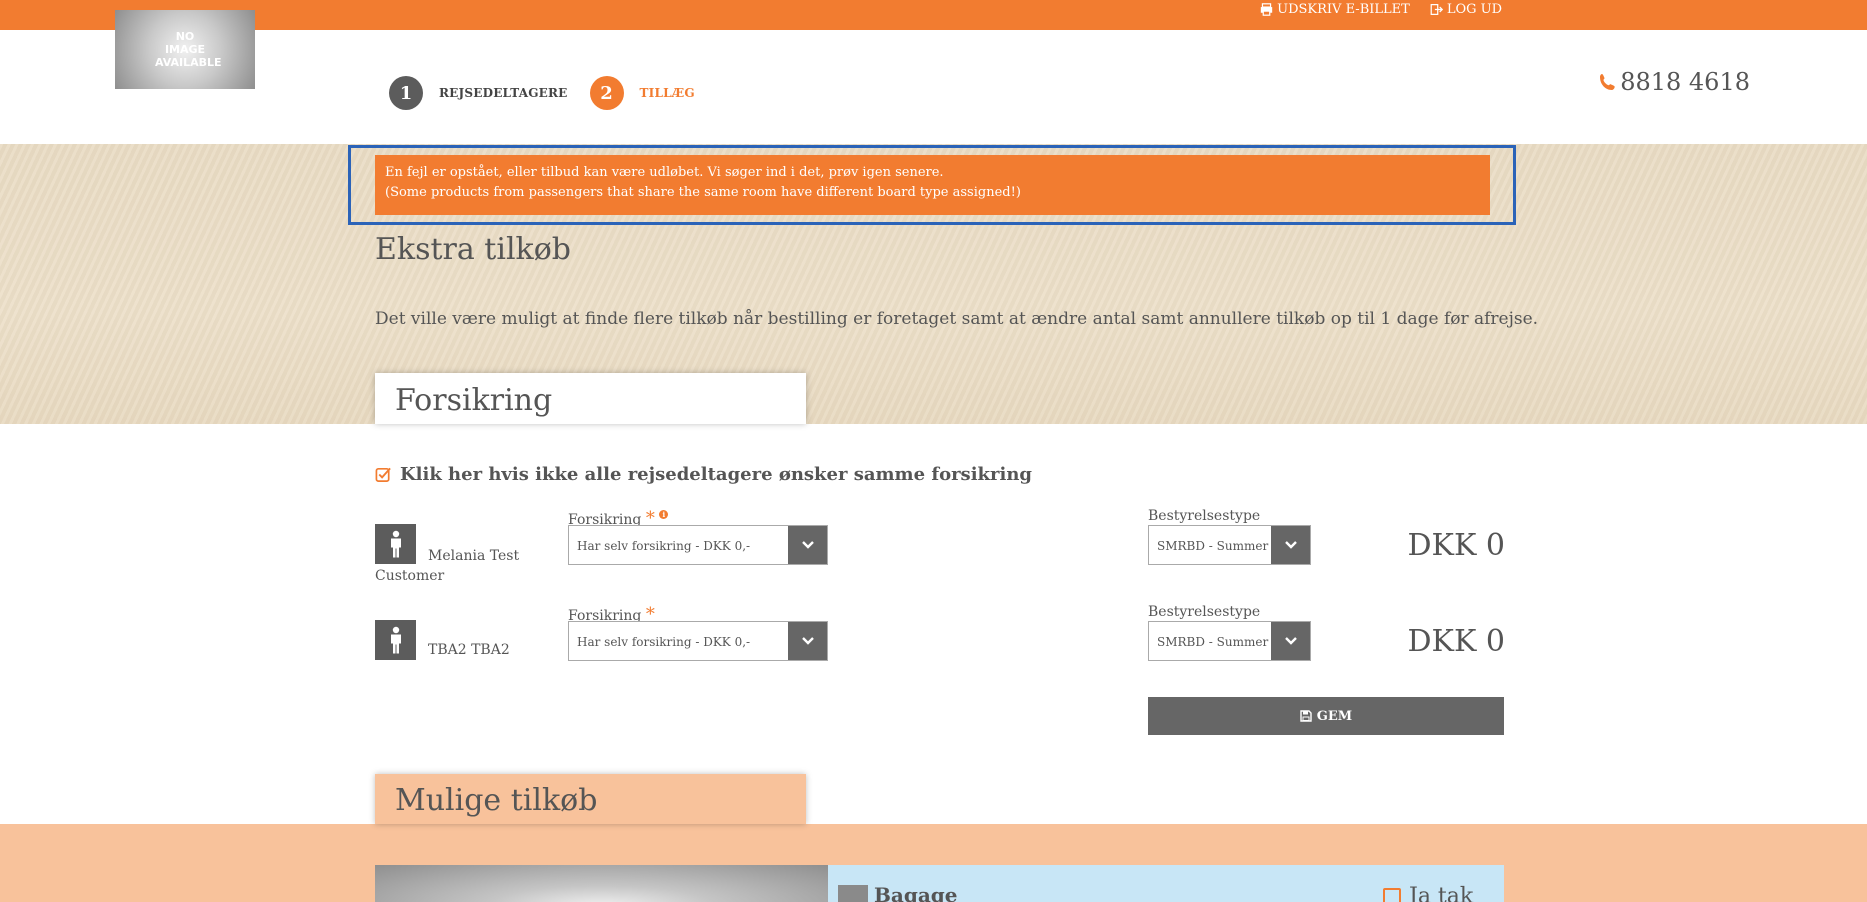 This screenshot has height=902, width=1867. I want to click on step-travelers: 1 REJSEDELTAGERE, so click(478, 93).